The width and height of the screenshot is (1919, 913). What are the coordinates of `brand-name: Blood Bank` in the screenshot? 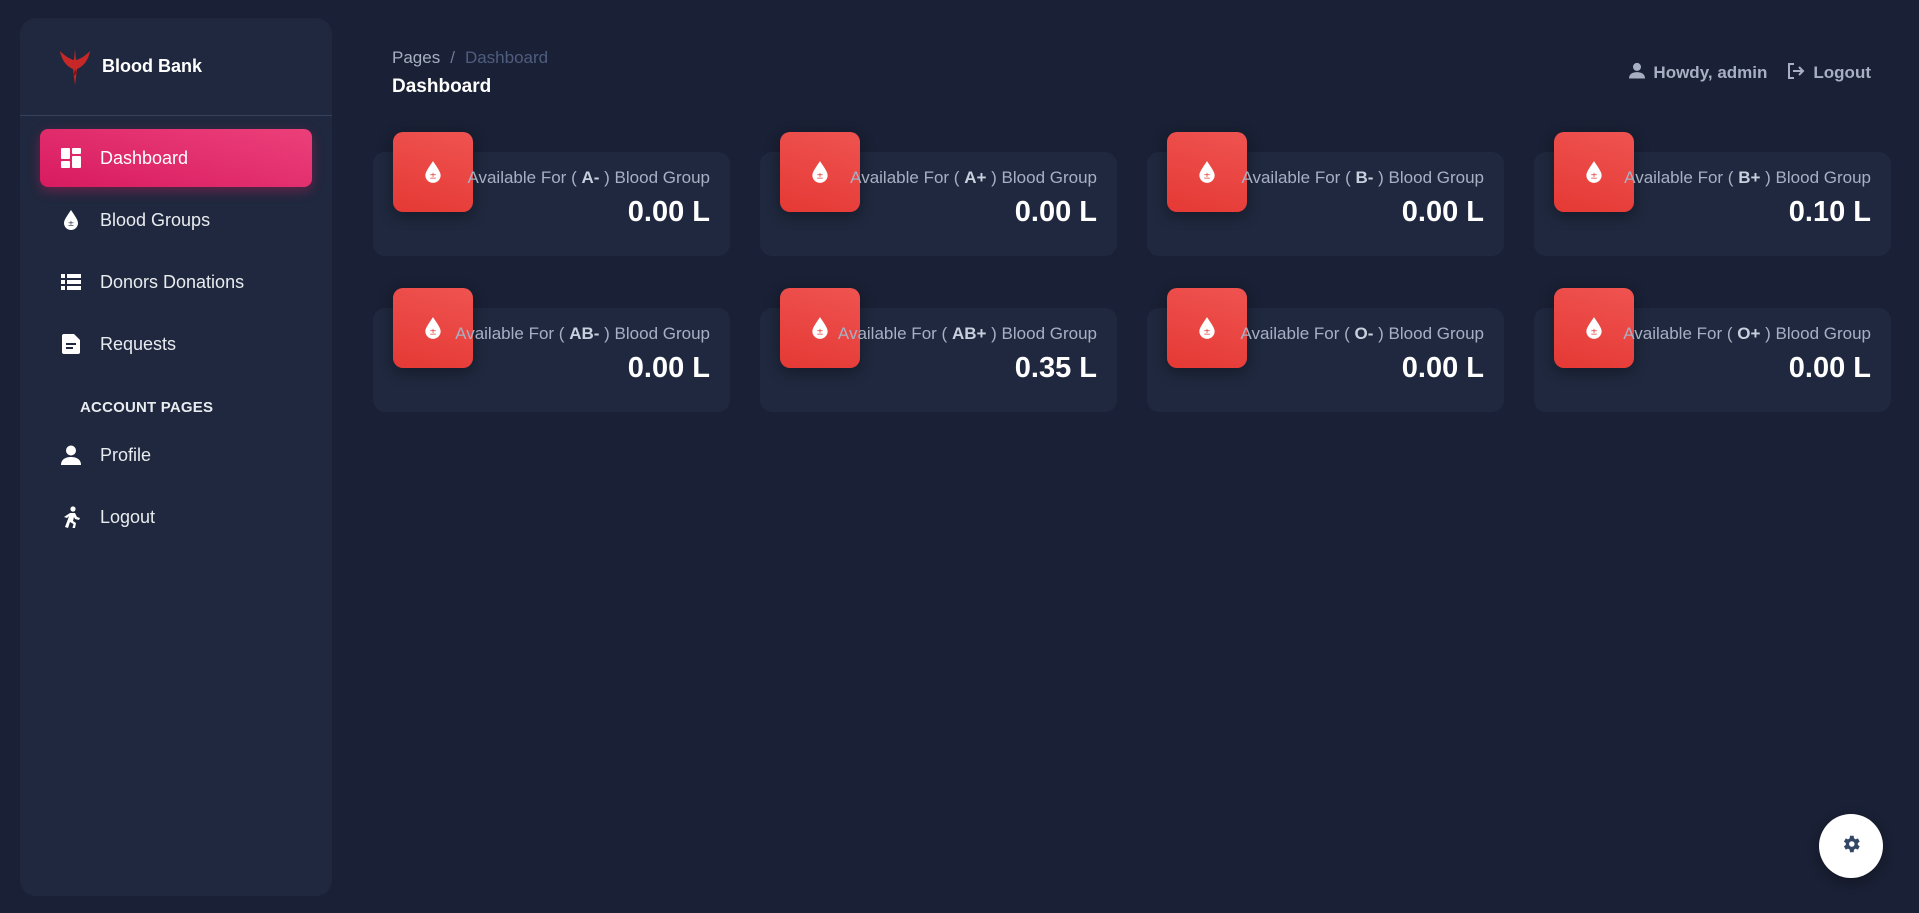 It's located at (152, 66).